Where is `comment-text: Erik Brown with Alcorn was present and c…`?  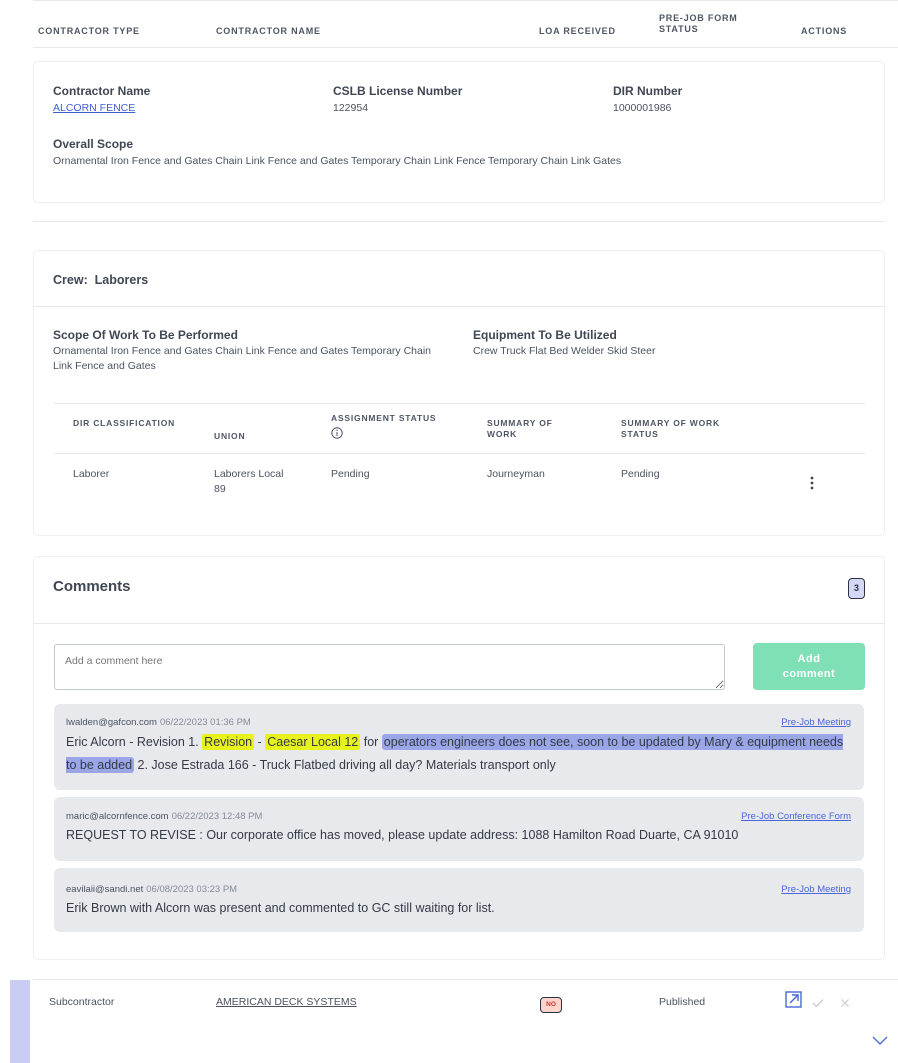
comment-text: Erik Brown with Alcorn was present and c… is located at coordinates (280, 908).